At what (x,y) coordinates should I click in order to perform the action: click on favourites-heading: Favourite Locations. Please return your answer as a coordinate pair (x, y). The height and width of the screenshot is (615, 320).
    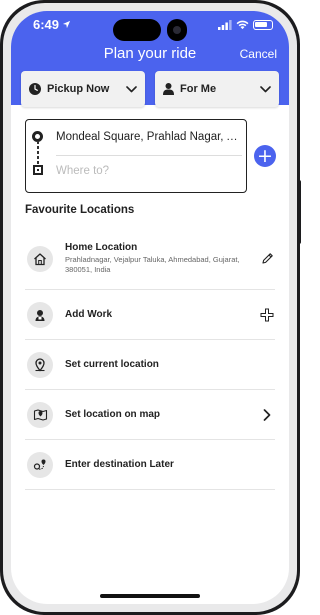
    Looking at the image, I should click on (80, 210).